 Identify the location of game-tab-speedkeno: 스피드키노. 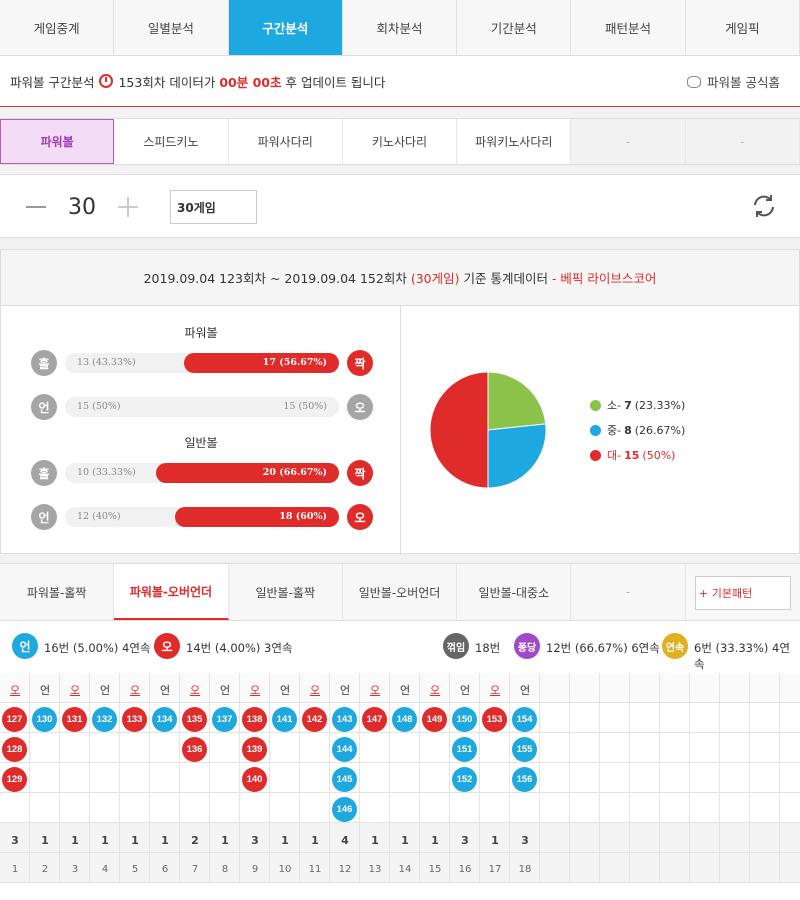
(171, 141).